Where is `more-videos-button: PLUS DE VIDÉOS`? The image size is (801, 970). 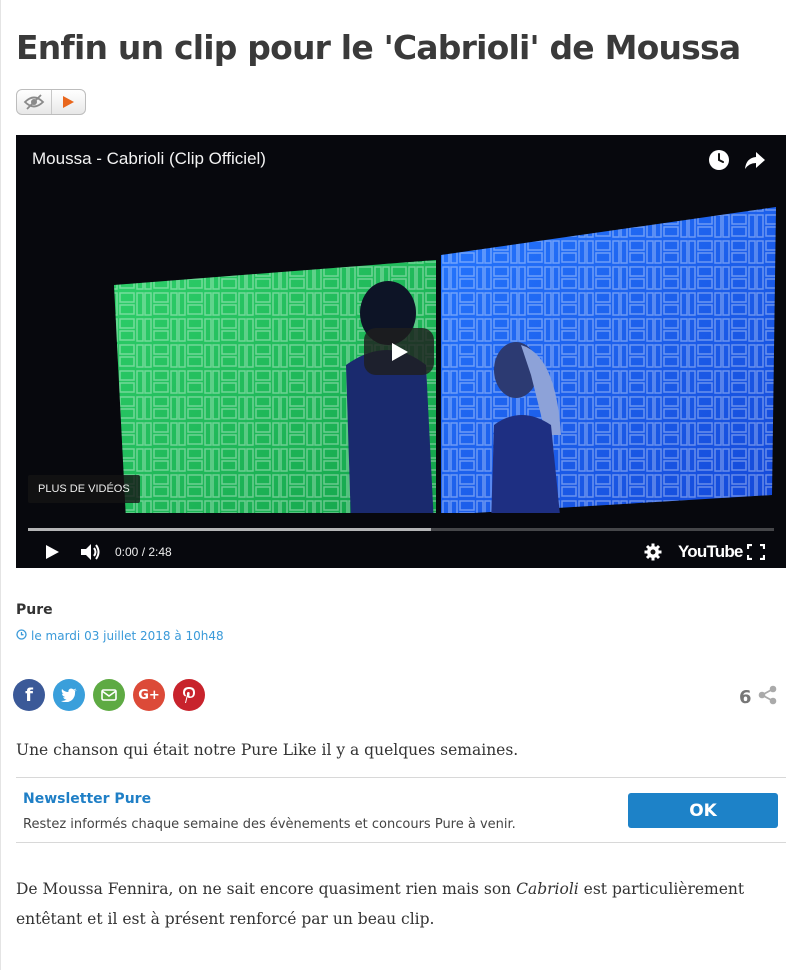
more-videos-button: PLUS DE VIDÉOS is located at coordinates (84, 489).